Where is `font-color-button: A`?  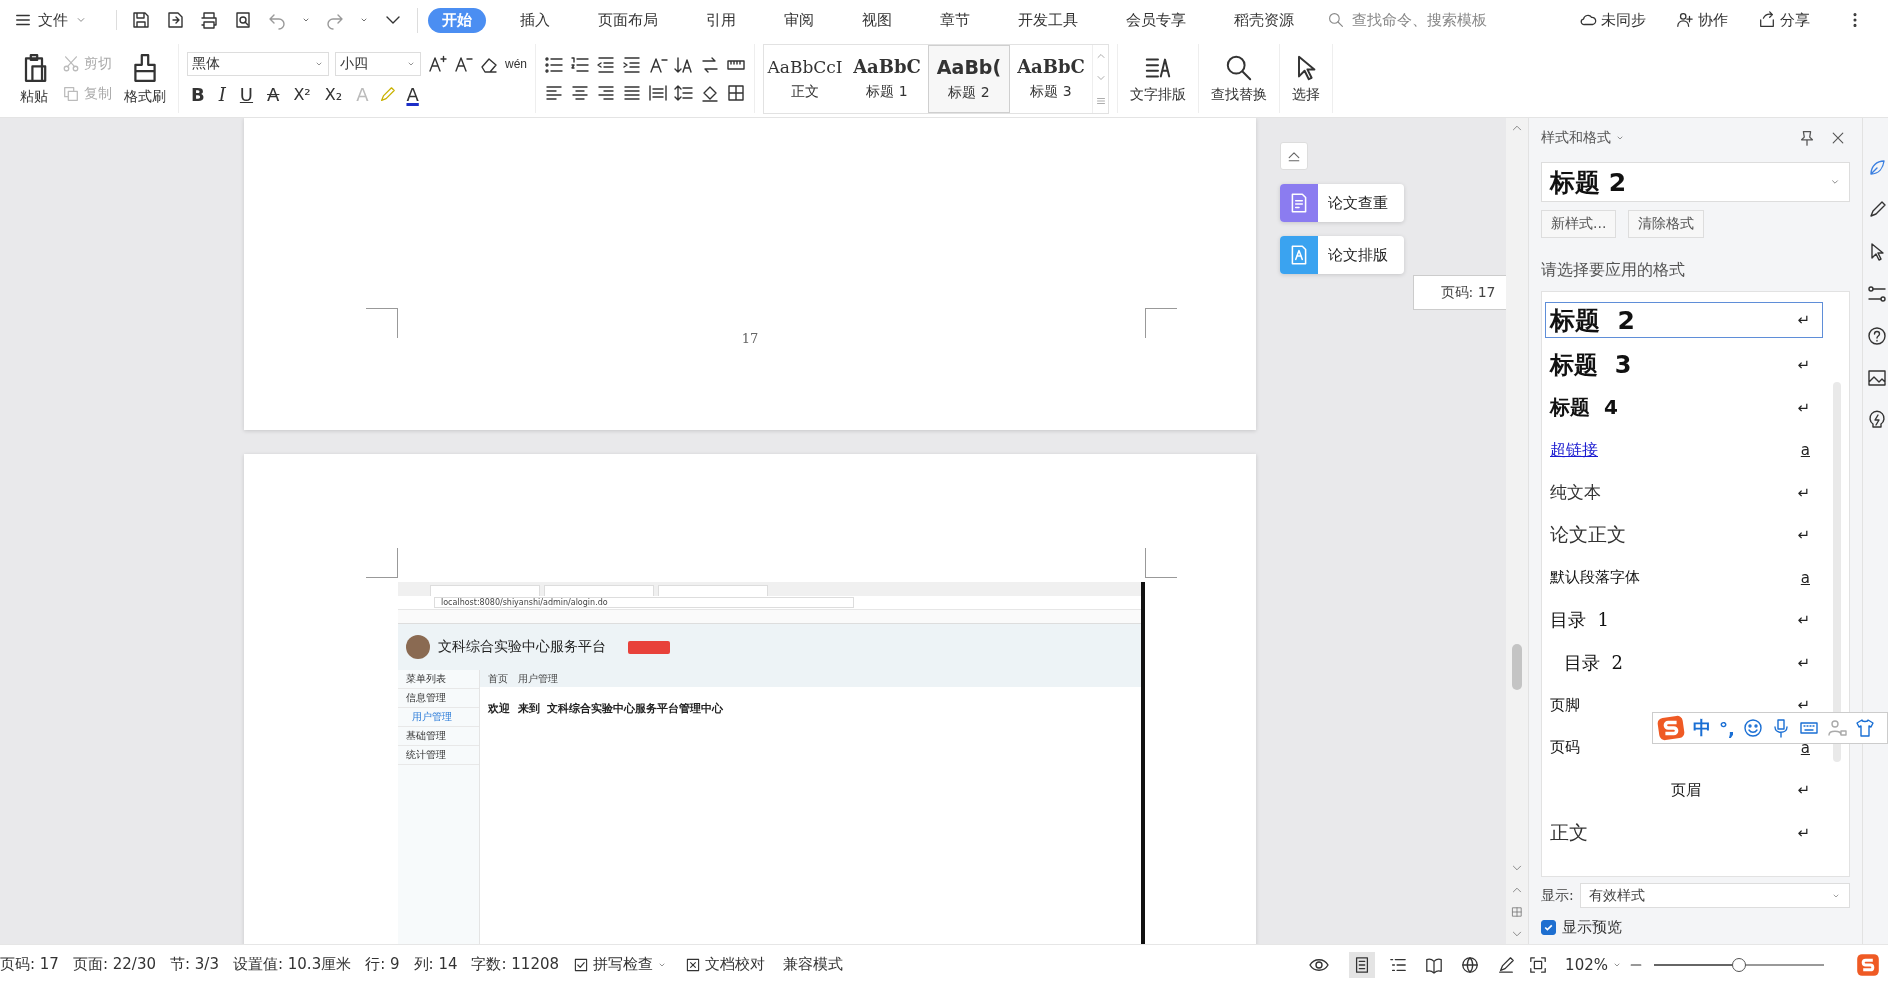
font-color-button: A is located at coordinates (412, 94).